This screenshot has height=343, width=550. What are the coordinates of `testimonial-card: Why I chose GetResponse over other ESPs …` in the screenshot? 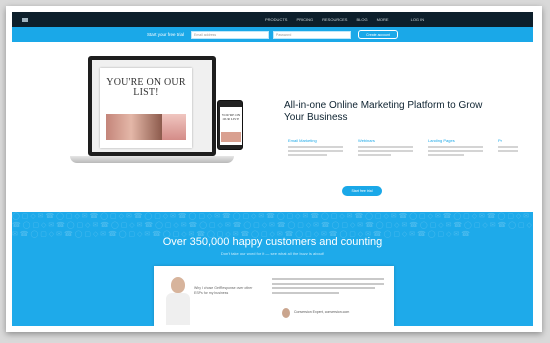 It's located at (274, 296).